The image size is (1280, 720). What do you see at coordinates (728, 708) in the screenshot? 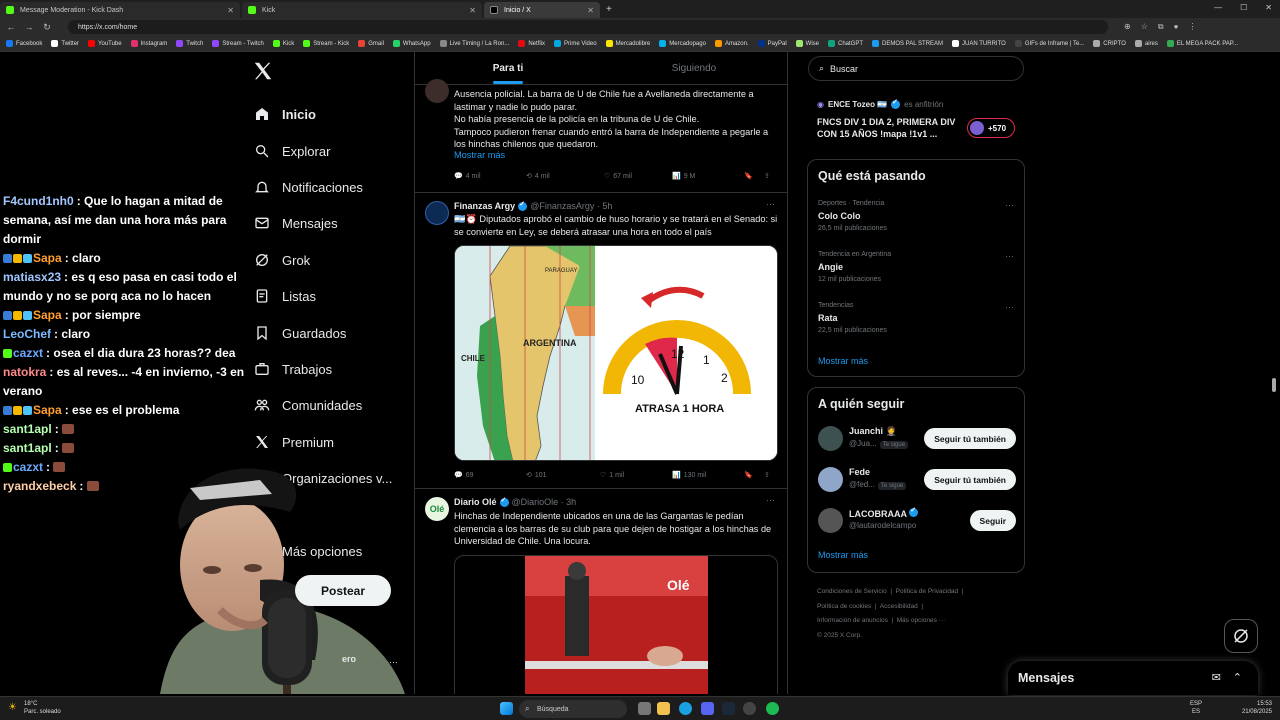
I see `steam-icon` at bounding box center [728, 708].